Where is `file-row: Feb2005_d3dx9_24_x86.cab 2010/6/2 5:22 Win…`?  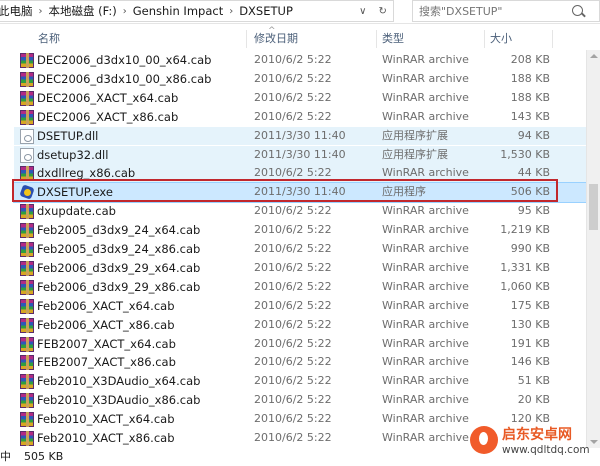 file-row: Feb2005_d3dx9_24_x86.cab 2010/6/2 5:22 Win… is located at coordinates (300, 249).